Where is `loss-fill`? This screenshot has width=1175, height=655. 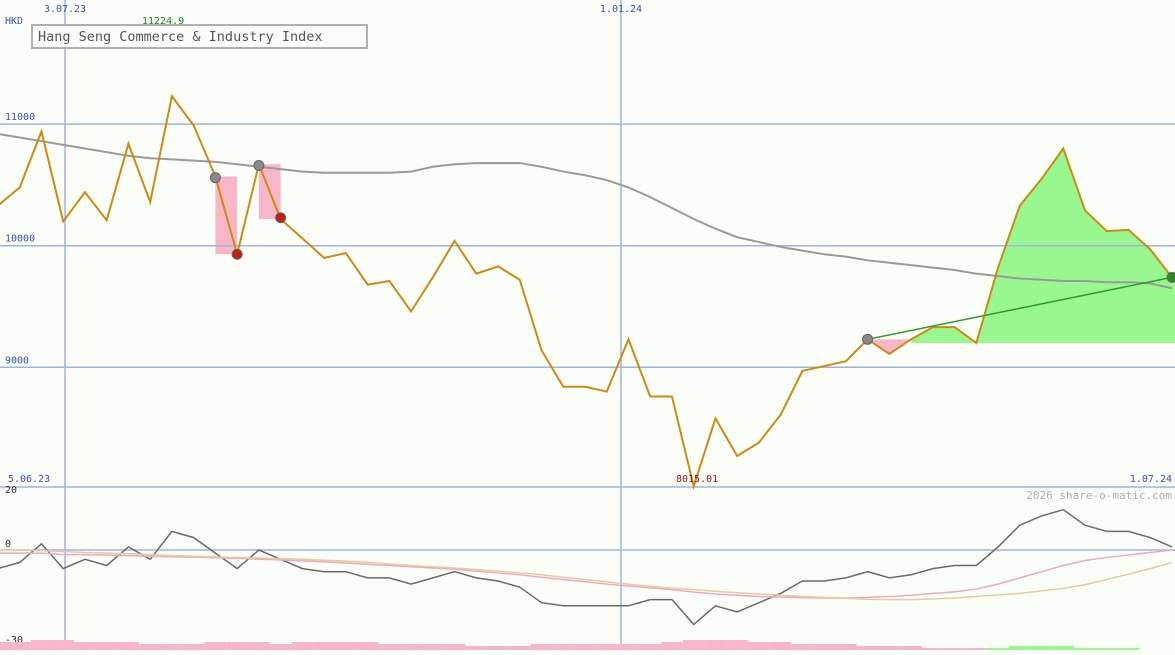
loss-fill is located at coordinates (889, 346).